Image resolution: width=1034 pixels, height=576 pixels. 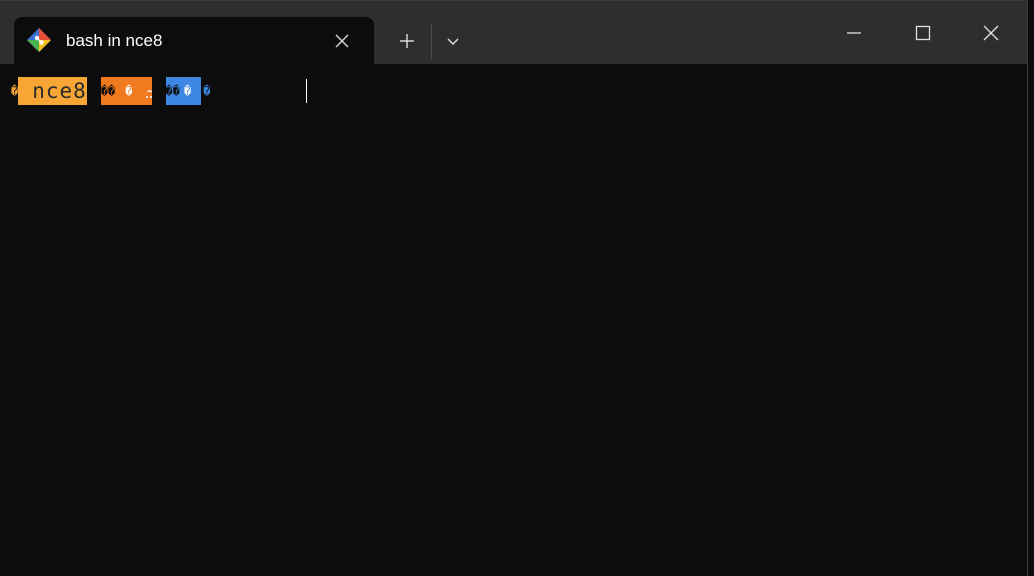 What do you see at coordinates (513, 33) in the screenshot?
I see `title-bar: bash in nce8` at bounding box center [513, 33].